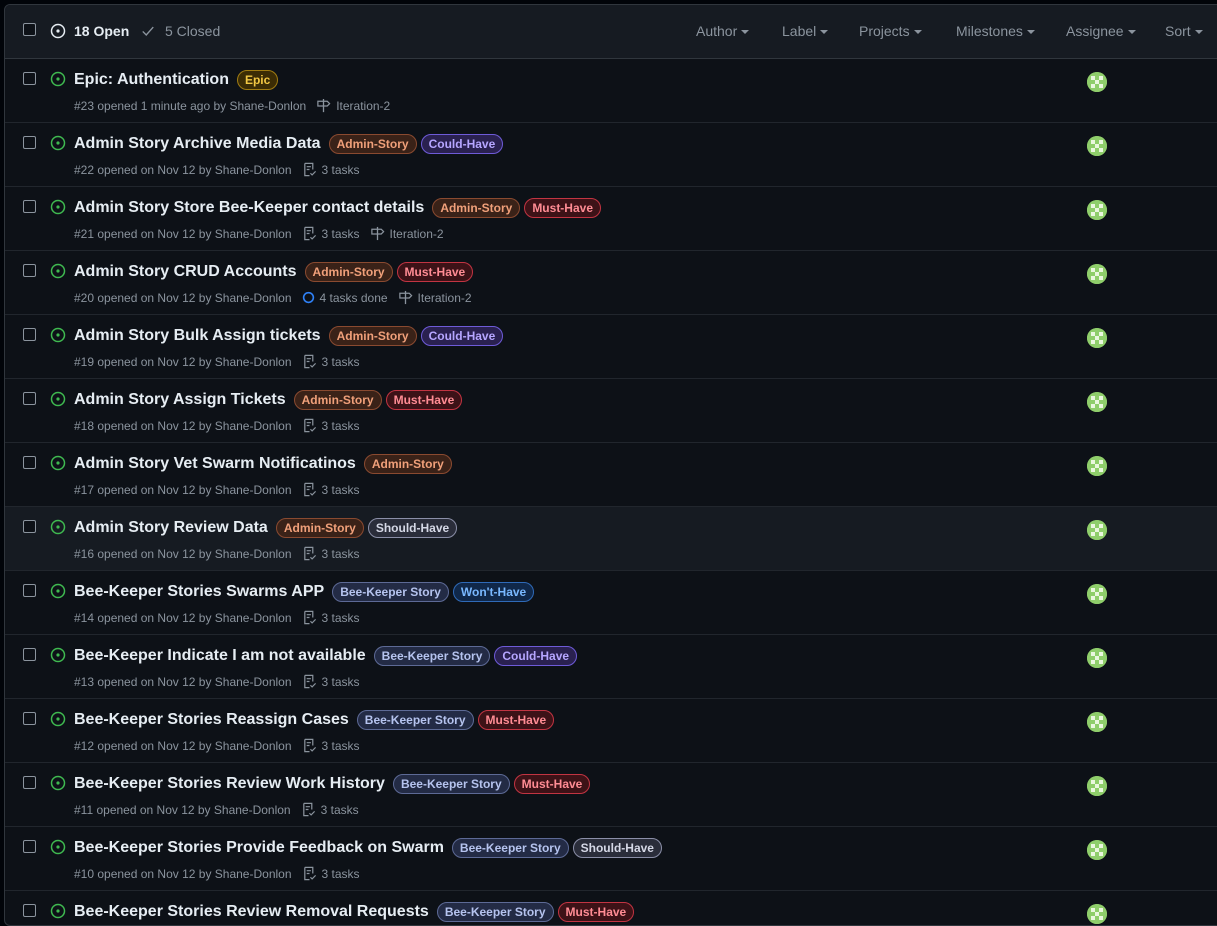 The width and height of the screenshot is (1217, 926). What do you see at coordinates (199, 592) in the screenshot?
I see `issue-title-link: Bee-Keeper Stories Swarms APP` at bounding box center [199, 592].